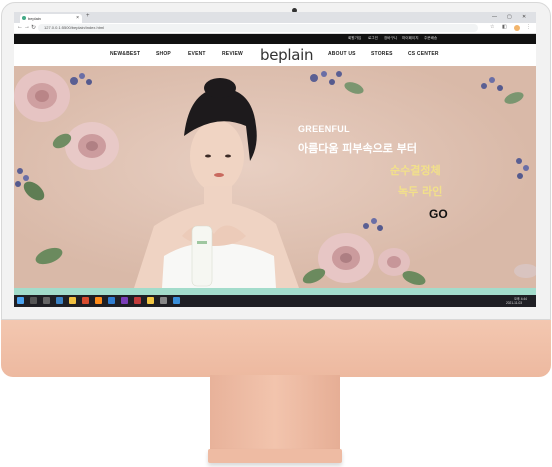 This screenshot has width=552, height=467. I want to click on reload-icon: ↻, so click(33, 27).